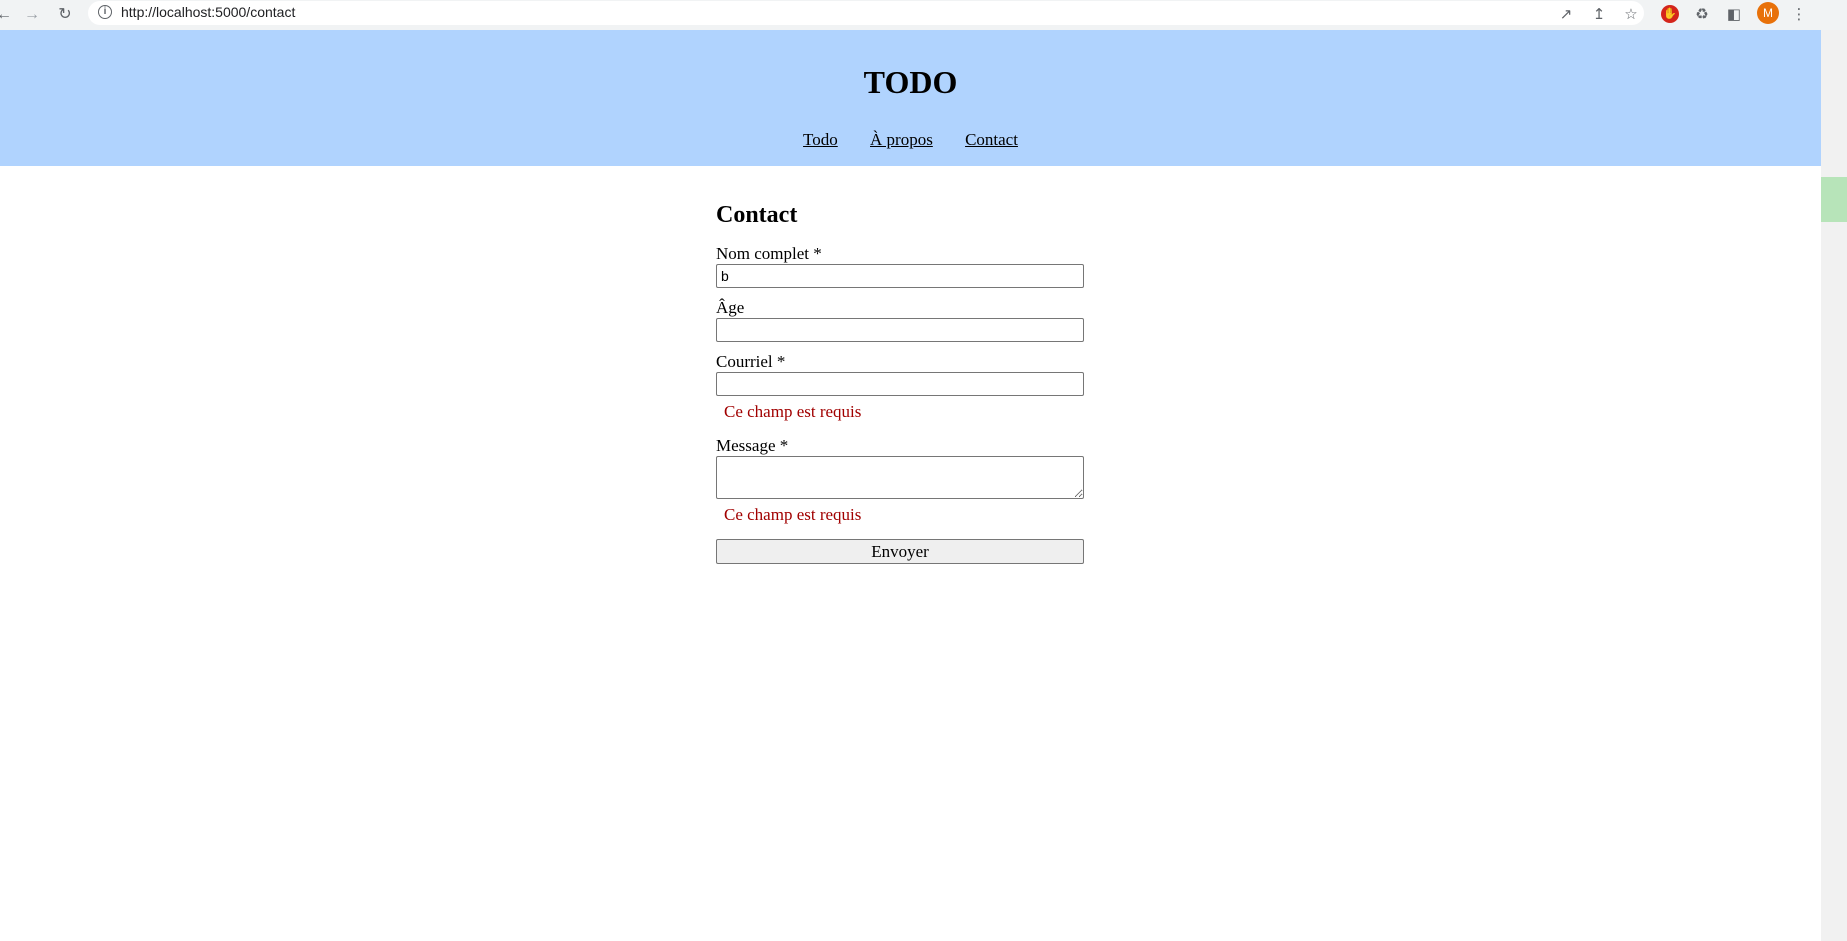  I want to click on email-group: Courriel * Ce champ est requis, so click(900, 387).